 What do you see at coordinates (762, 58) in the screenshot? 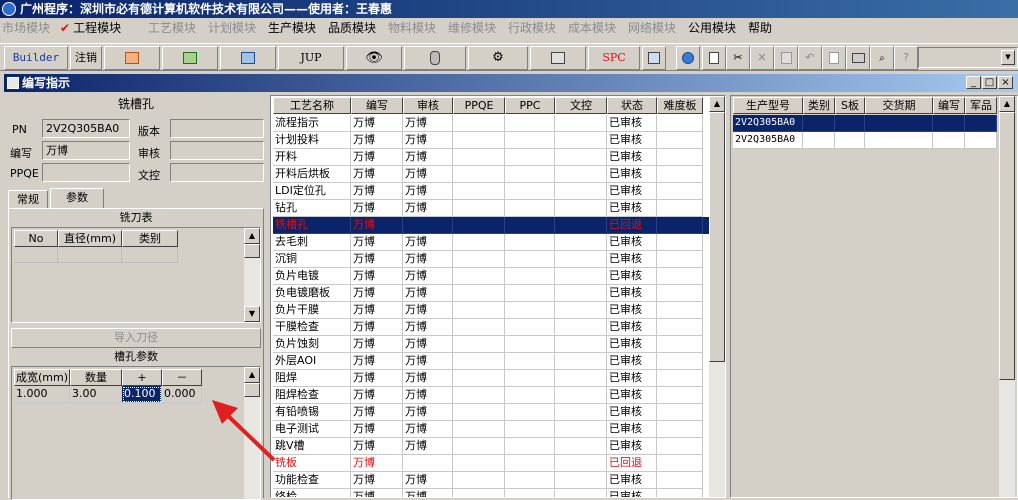
I see `delete-button: ✕` at bounding box center [762, 58].